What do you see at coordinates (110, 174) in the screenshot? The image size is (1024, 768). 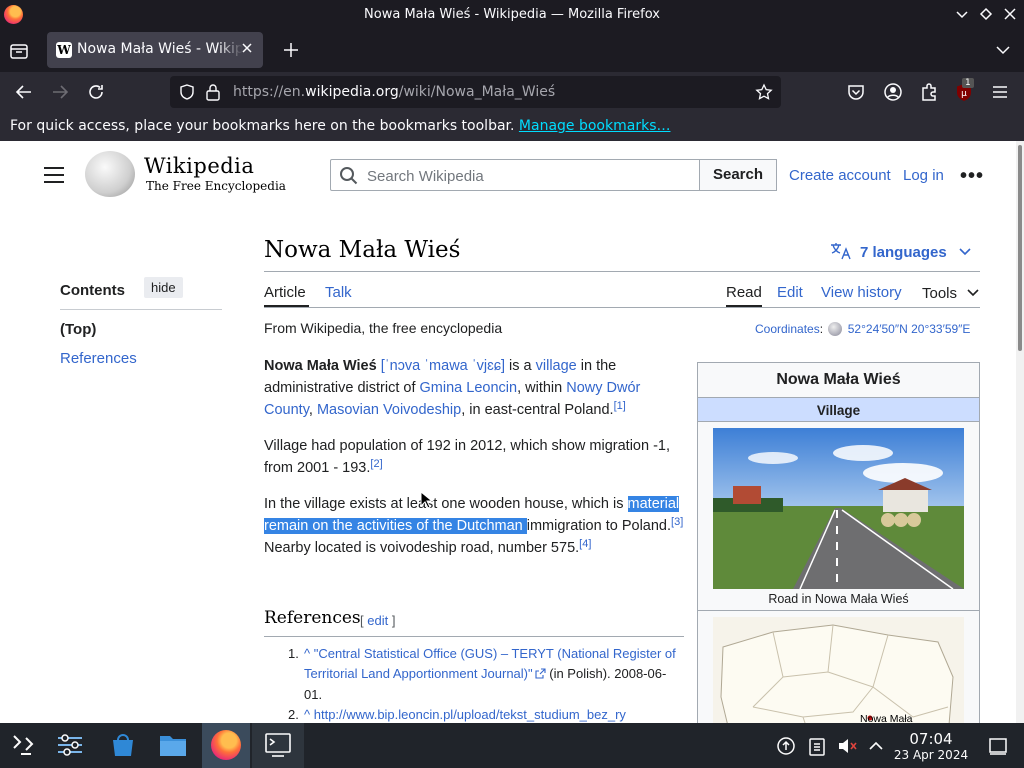 I see `wikipedia-logo-icon` at bounding box center [110, 174].